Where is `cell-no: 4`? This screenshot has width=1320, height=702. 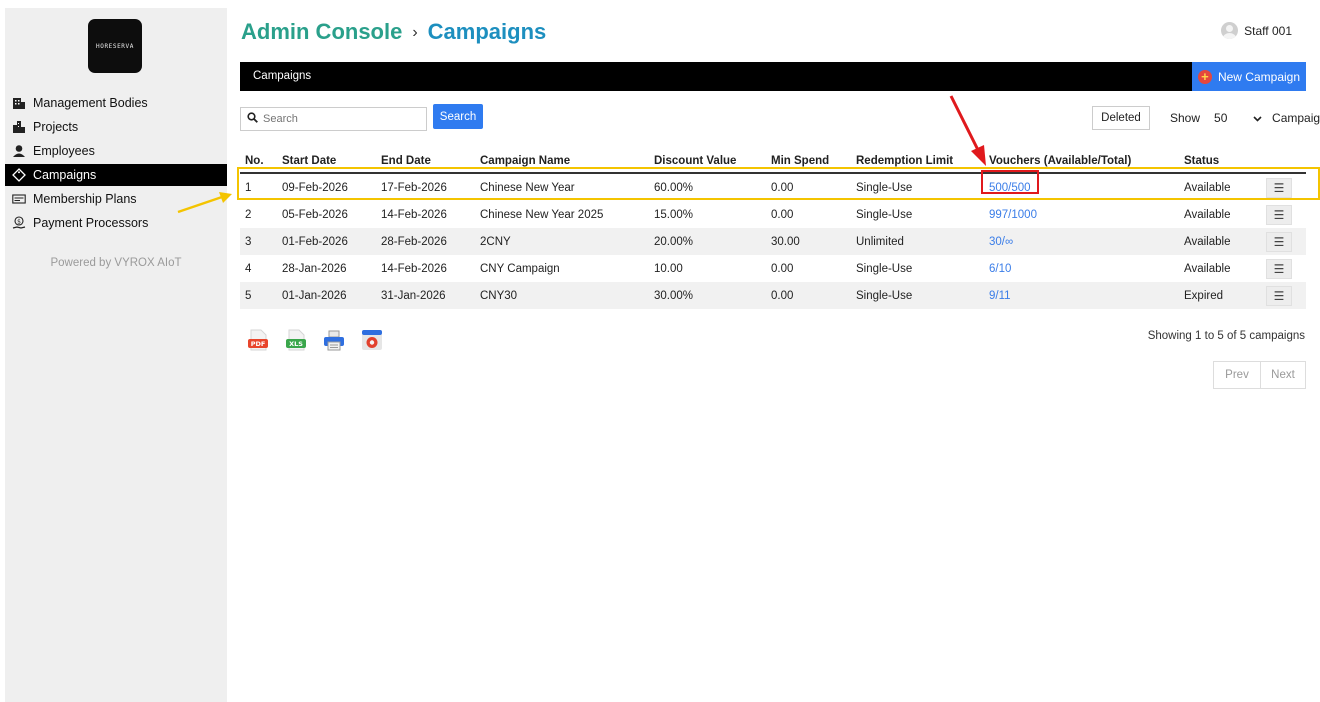 cell-no: 4 is located at coordinates (248, 268).